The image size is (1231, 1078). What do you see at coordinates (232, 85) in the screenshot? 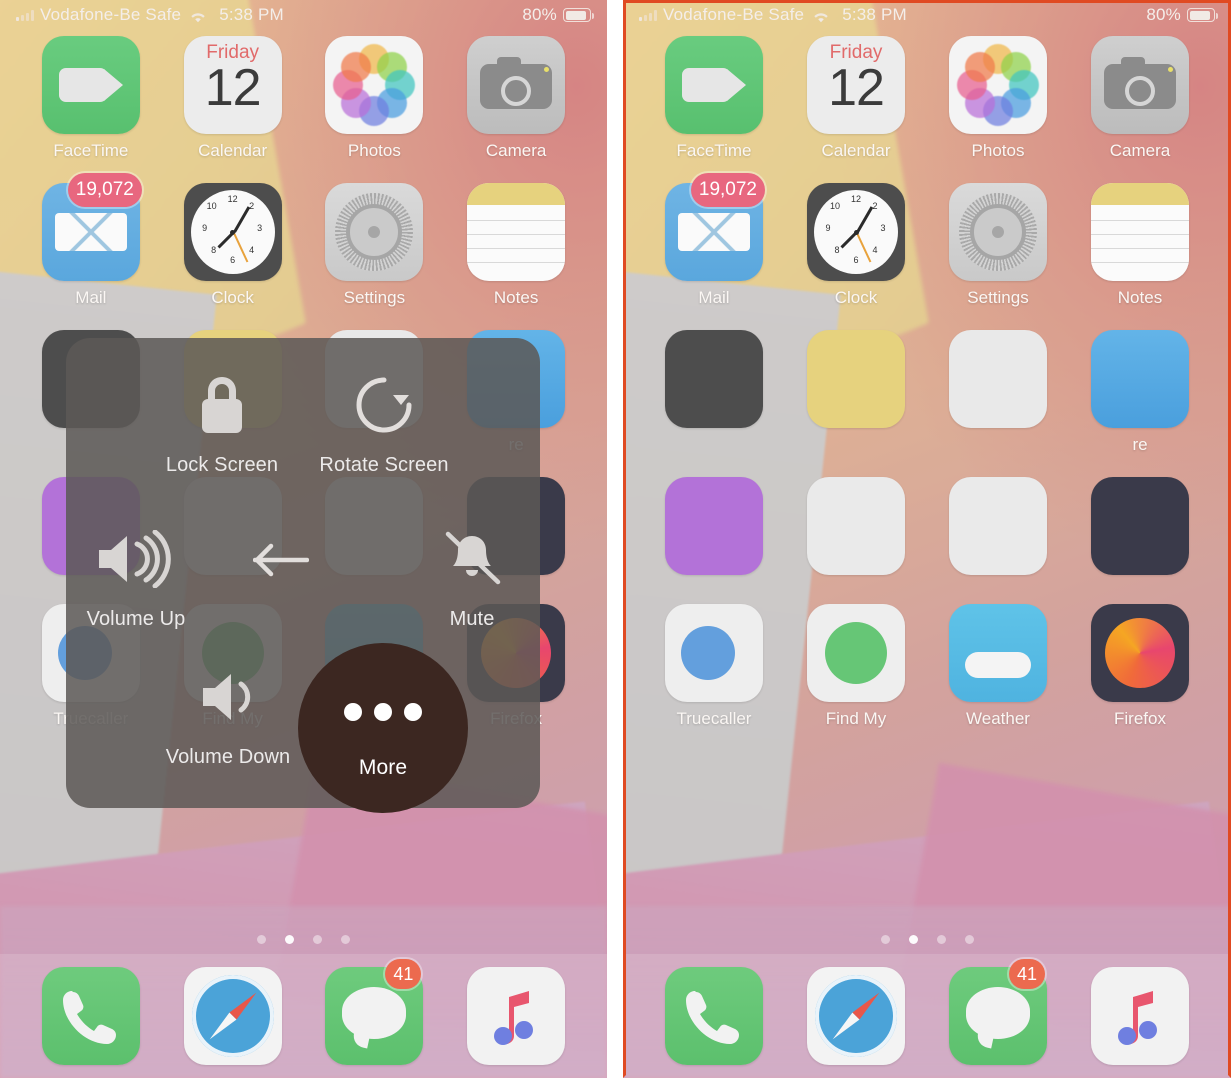
I see `calendar-icon: Friday 12` at bounding box center [232, 85].